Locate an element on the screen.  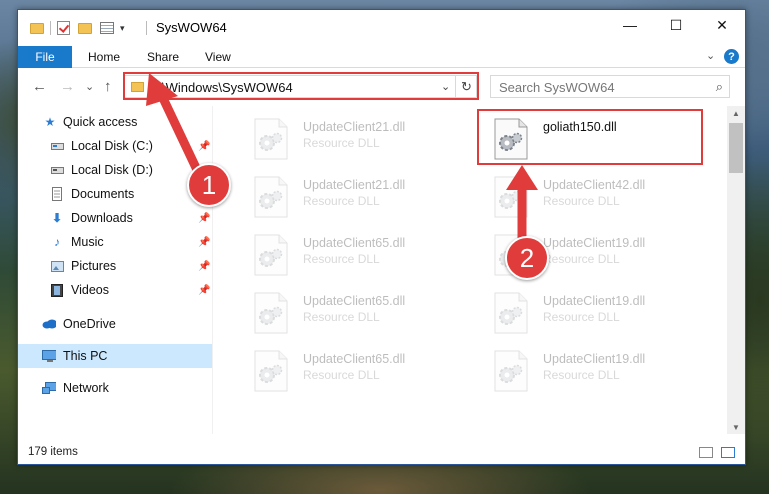
tab-home: Home is located at coordinates (104, 57).